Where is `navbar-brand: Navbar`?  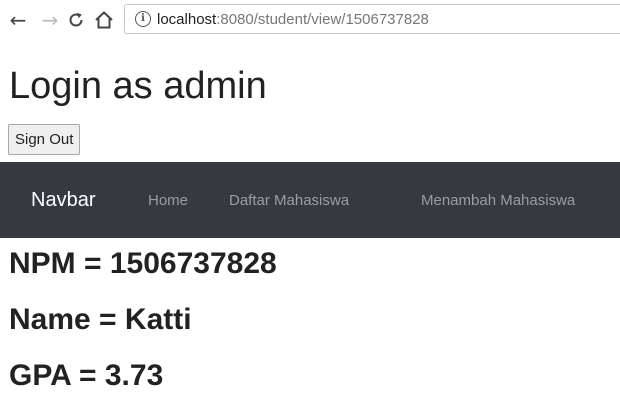
navbar-brand: Navbar is located at coordinates (63, 200).